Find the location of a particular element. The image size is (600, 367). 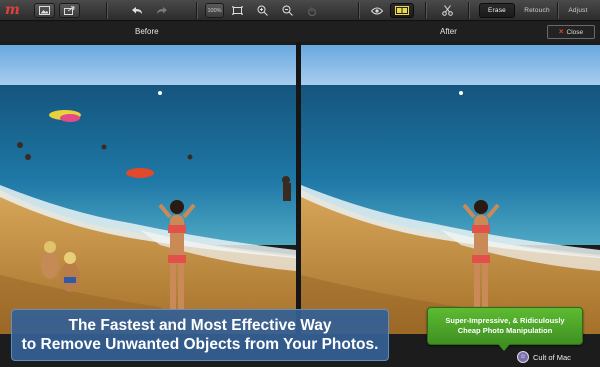

image-icon is located at coordinates (44, 10).